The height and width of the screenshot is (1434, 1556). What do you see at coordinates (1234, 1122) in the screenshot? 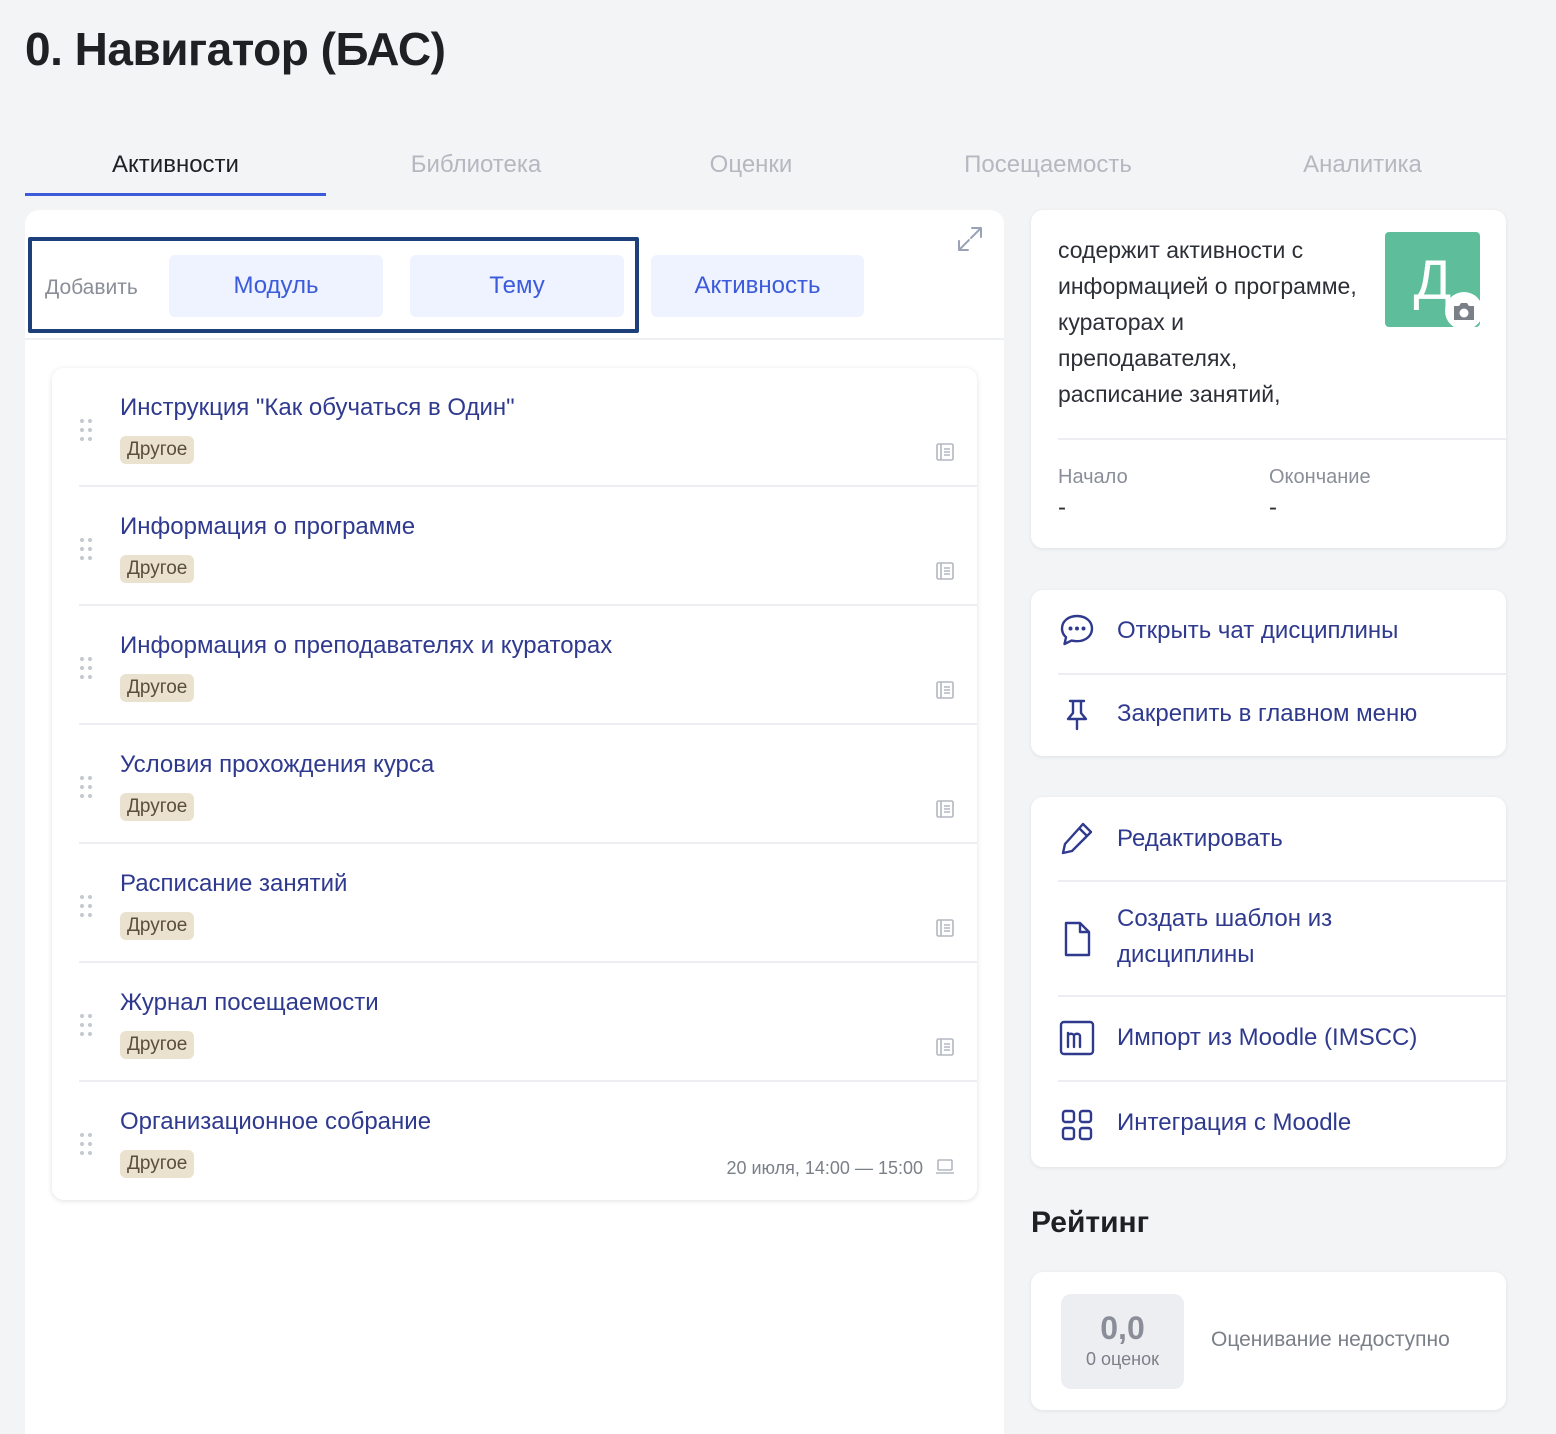
I see `moodle-integration-label: Интеграция с Moodle` at bounding box center [1234, 1122].